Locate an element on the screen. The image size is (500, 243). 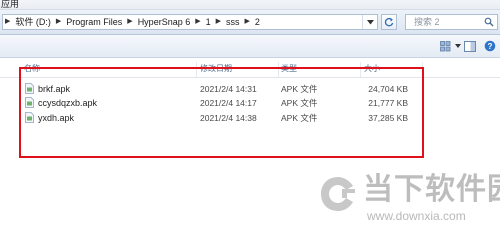
view-options-button is located at coordinates (450, 46).